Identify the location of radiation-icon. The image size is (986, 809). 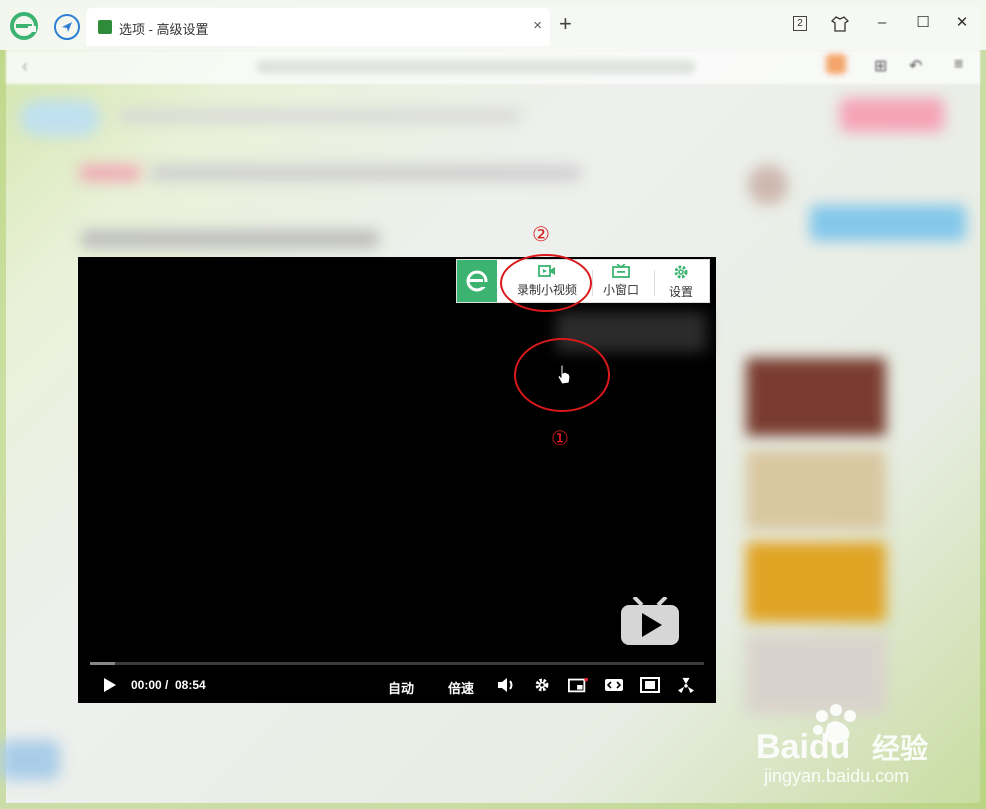
(686, 685).